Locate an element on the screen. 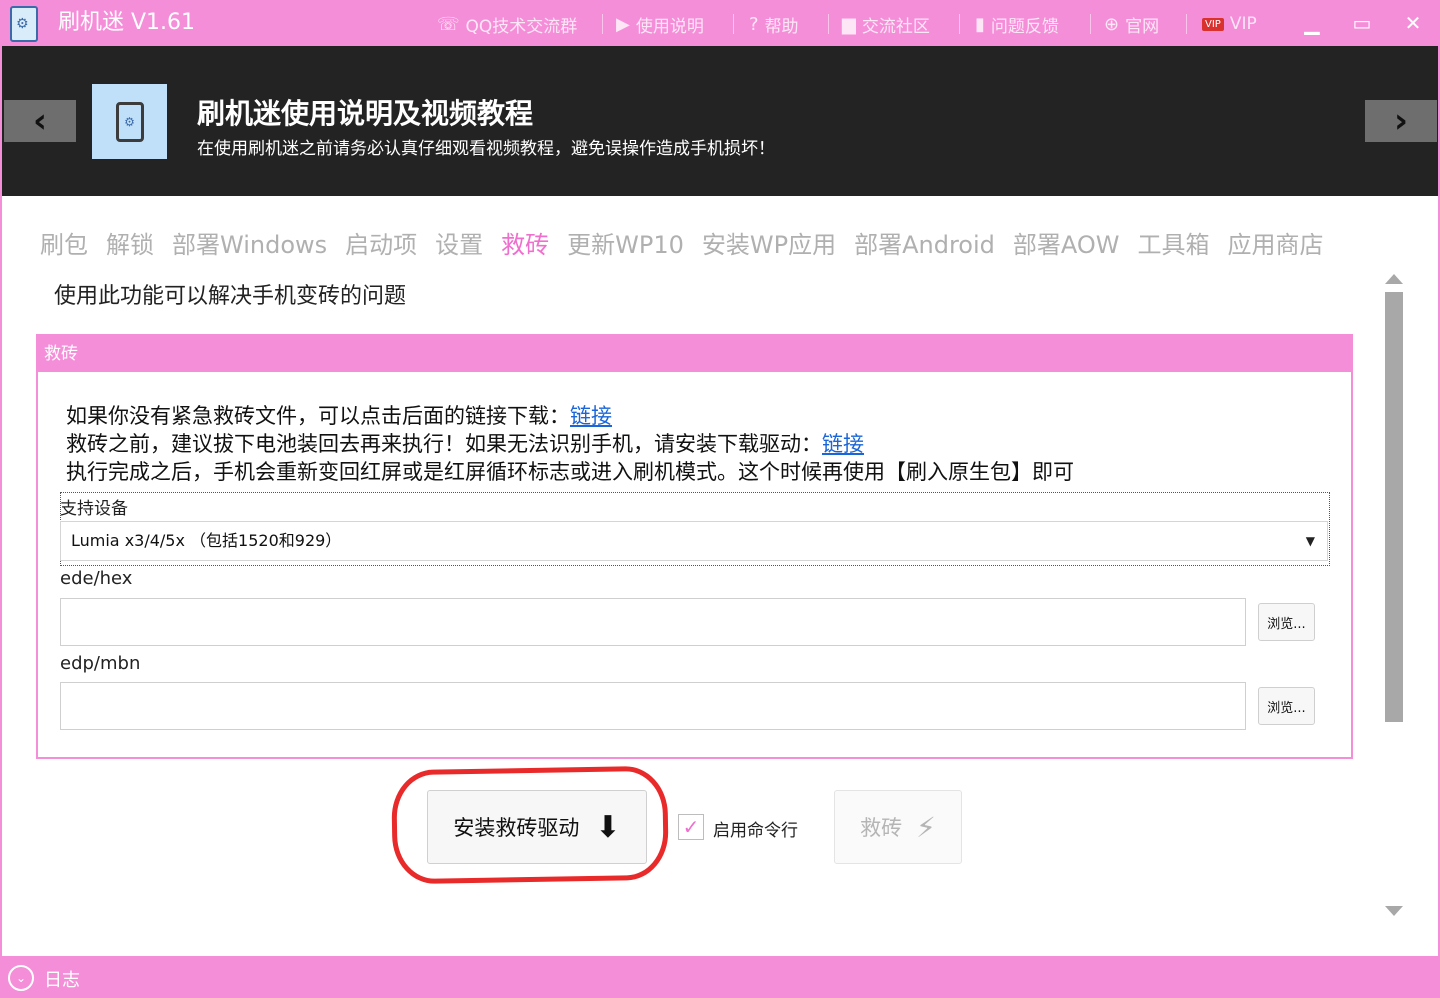 Image resolution: width=1440 pixels, height=998 pixels. community-link: ▆ 交流社区 is located at coordinates (886, 24).